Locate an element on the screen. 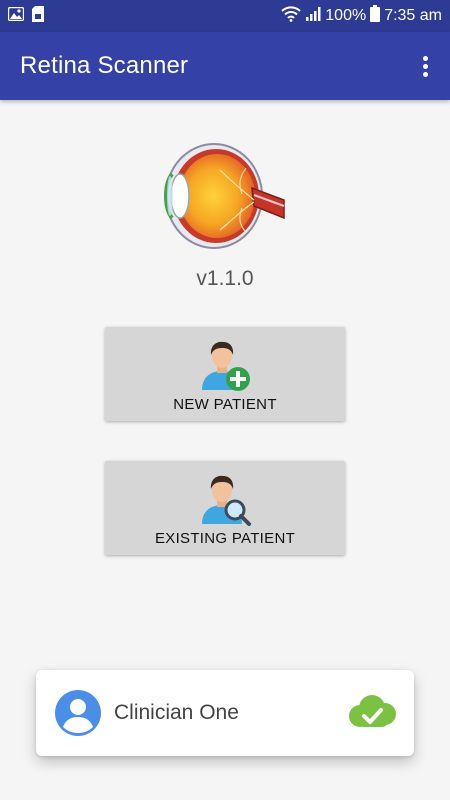 The height and width of the screenshot is (800, 450). existing-patient-label: EXISTING PATIENT is located at coordinates (225, 538).